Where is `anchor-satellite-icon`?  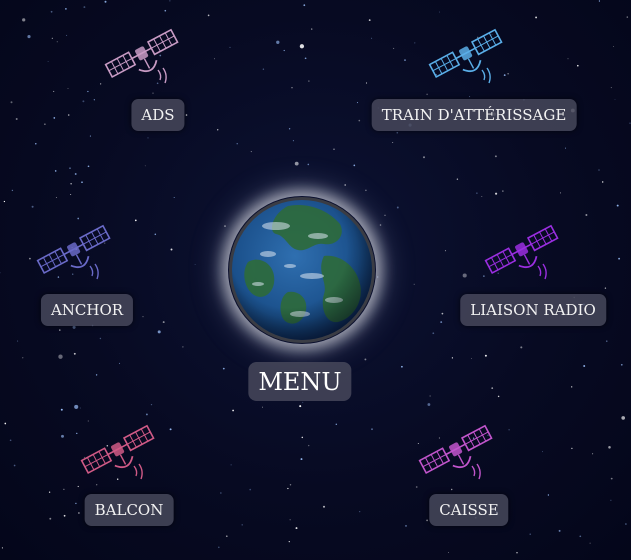 anchor-satellite-icon is located at coordinates (75, 252).